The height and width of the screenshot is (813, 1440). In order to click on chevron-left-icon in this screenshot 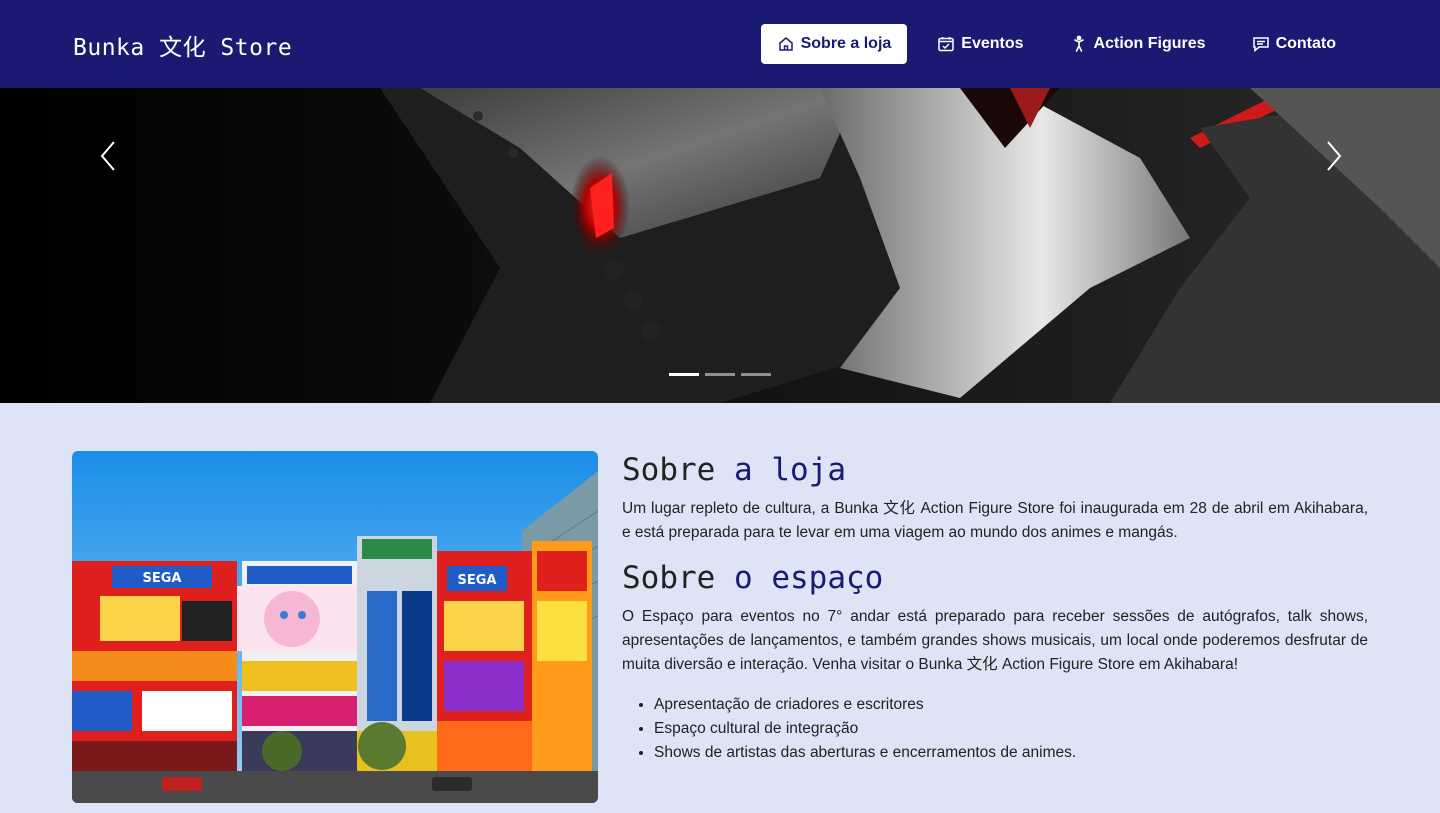, I will do `click(107, 156)`.